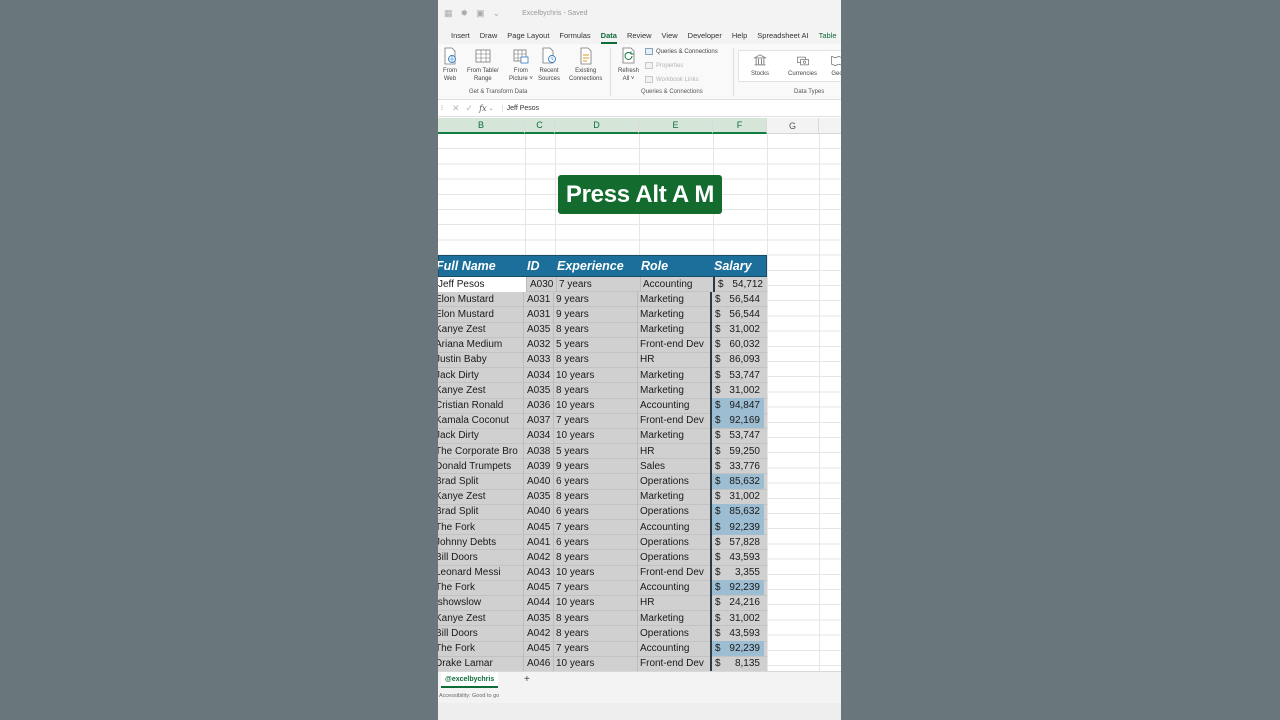 The height and width of the screenshot is (720, 1280). I want to click on cell-salary: $59,250, so click(737, 451).